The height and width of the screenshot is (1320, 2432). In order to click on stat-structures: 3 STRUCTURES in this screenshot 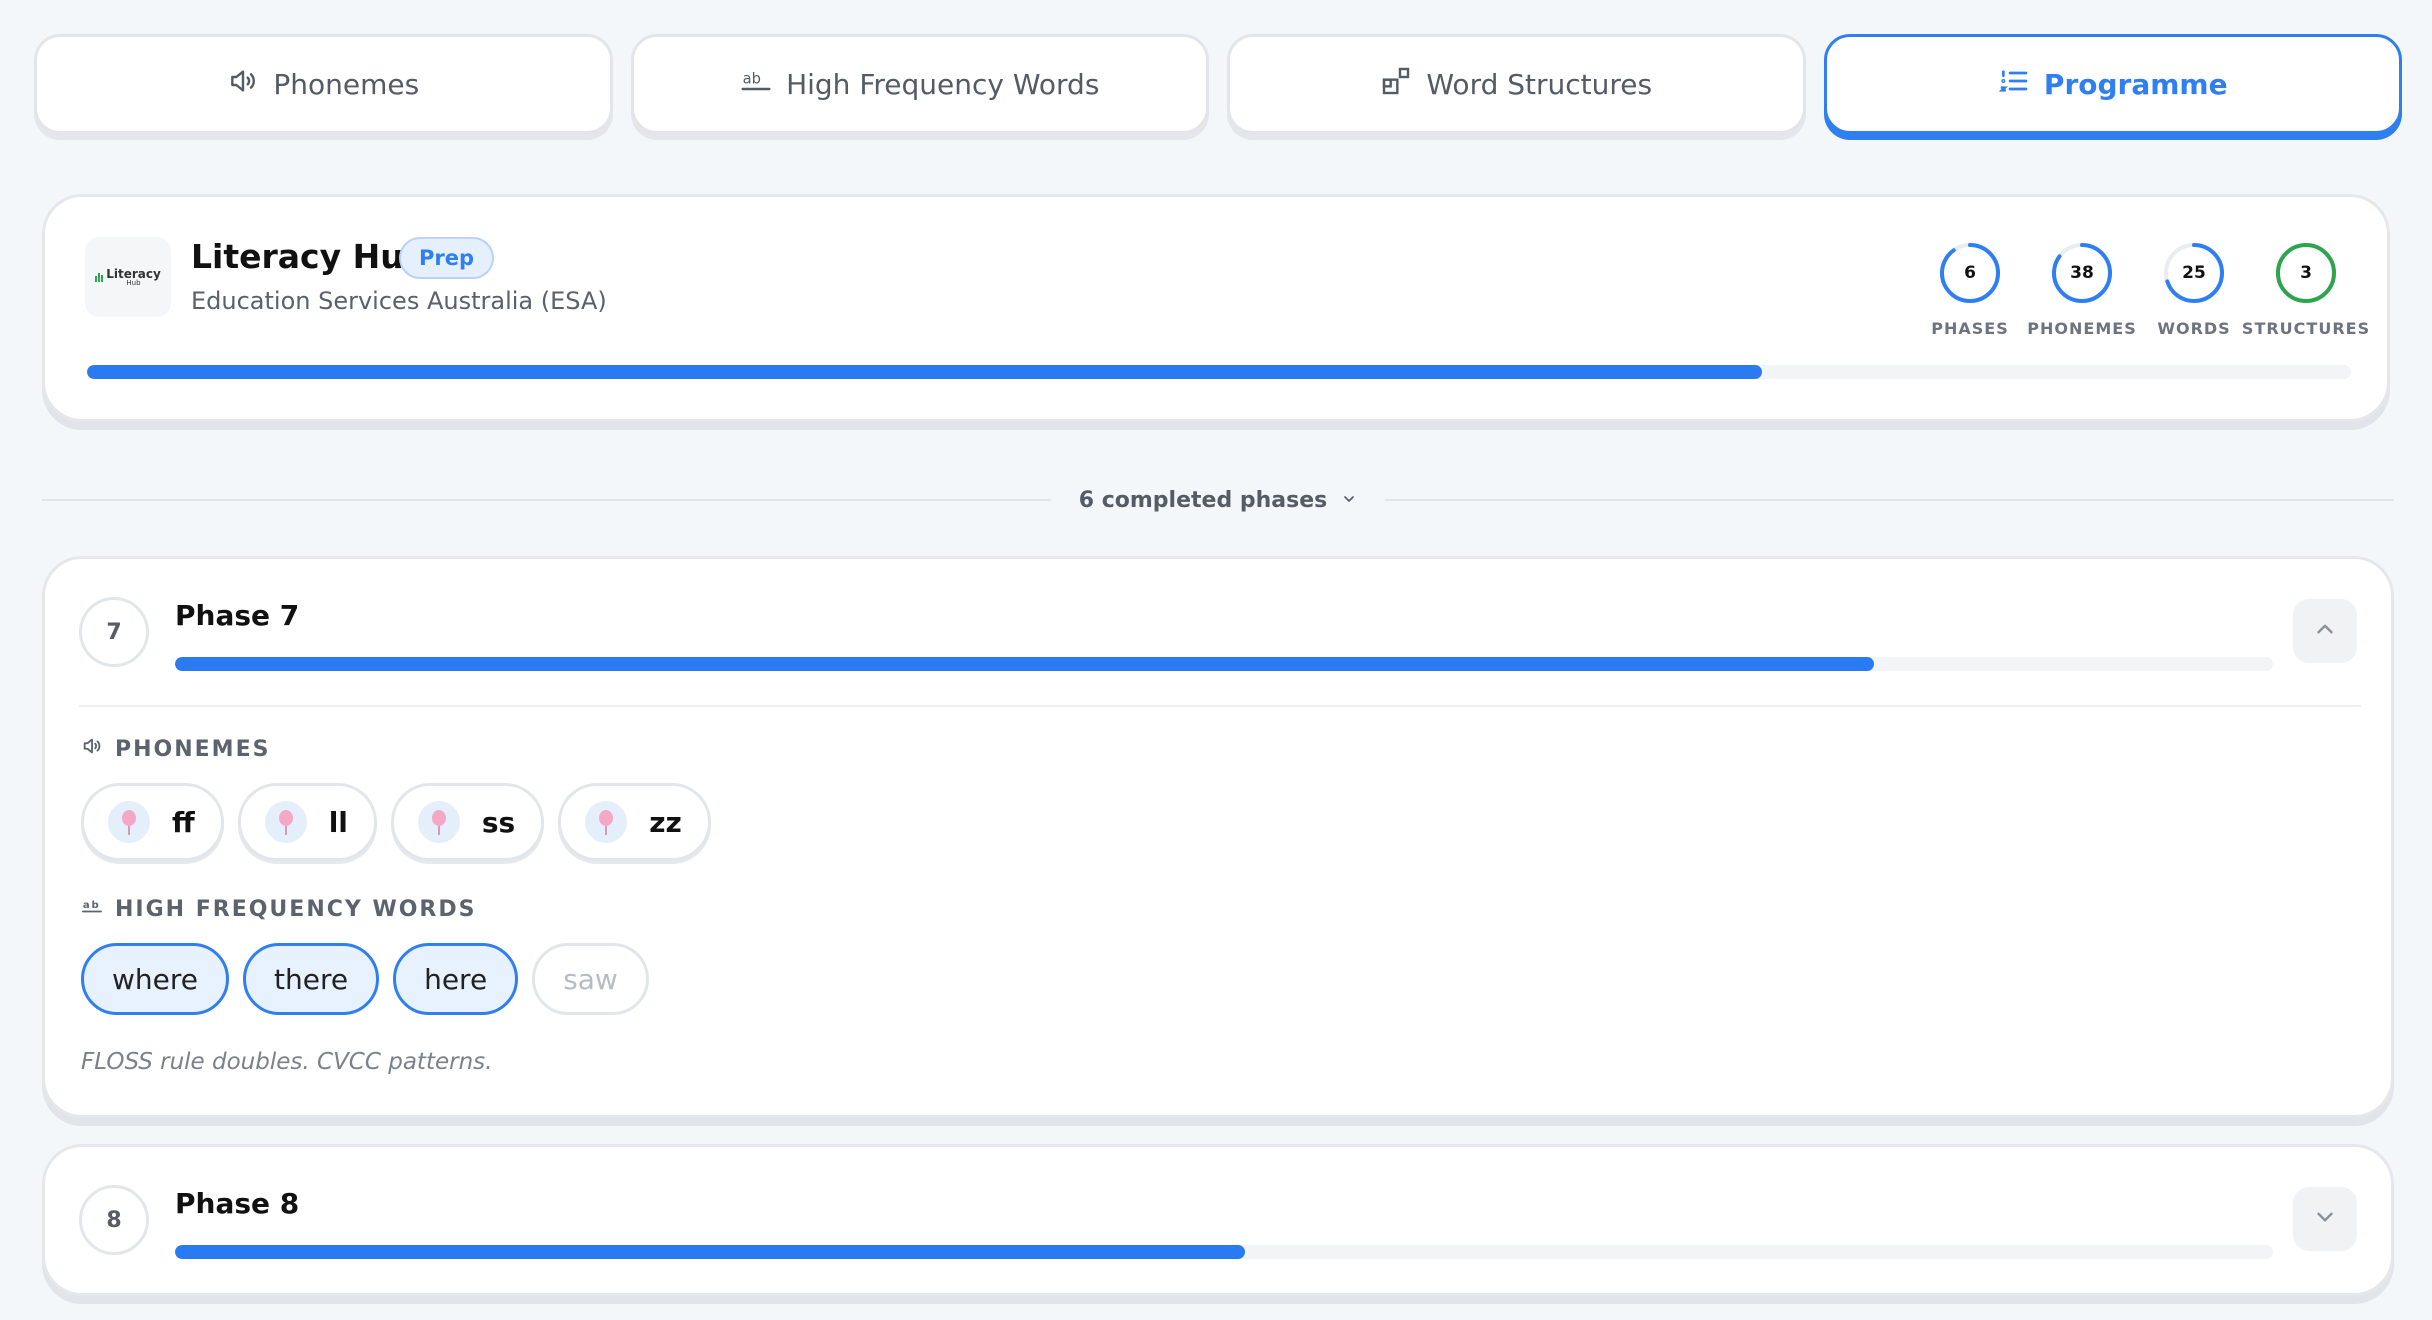, I will do `click(2305, 289)`.